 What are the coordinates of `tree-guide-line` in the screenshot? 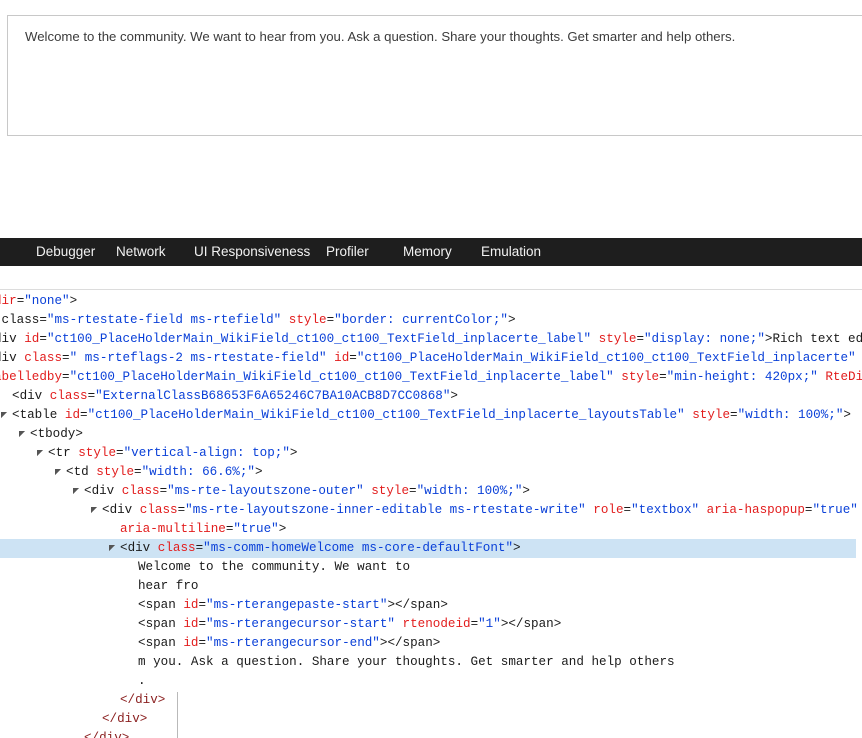 It's located at (177, 715).